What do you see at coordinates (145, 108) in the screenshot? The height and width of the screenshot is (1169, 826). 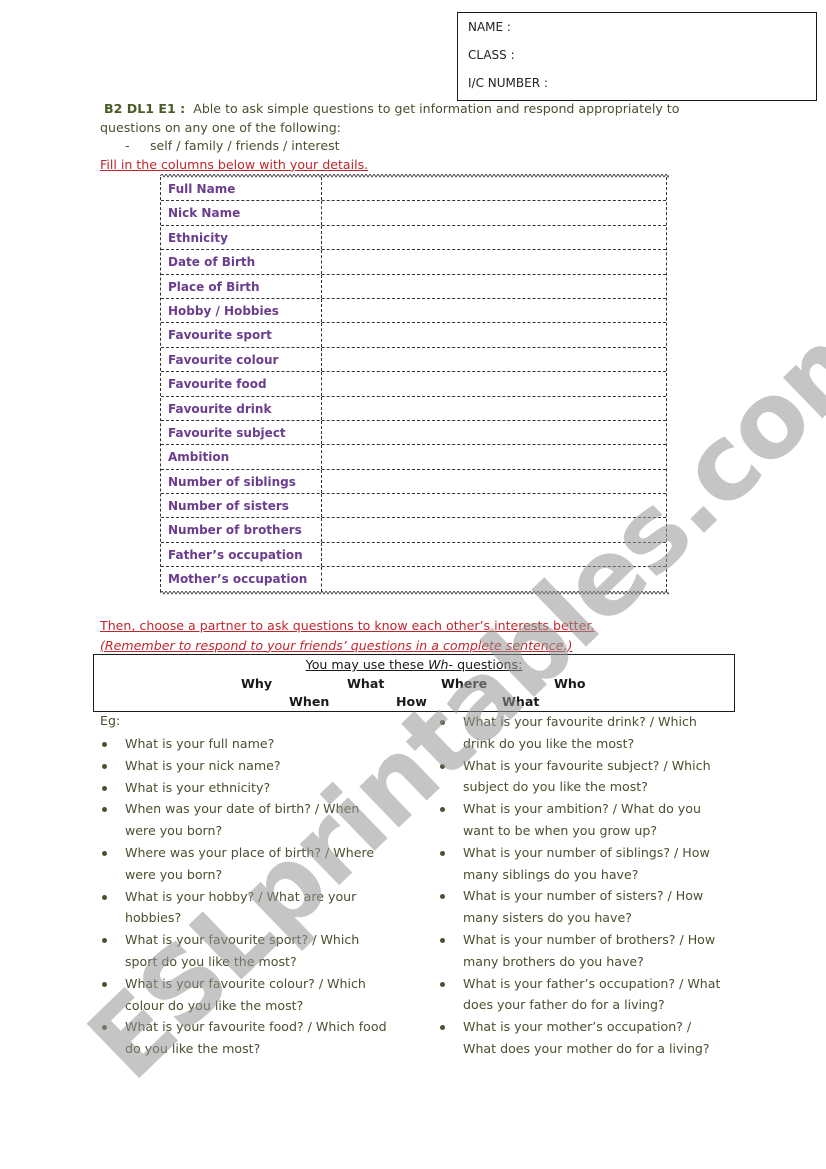 I see `objective-code: B2 DL1 E1 :` at bounding box center [145, 108].